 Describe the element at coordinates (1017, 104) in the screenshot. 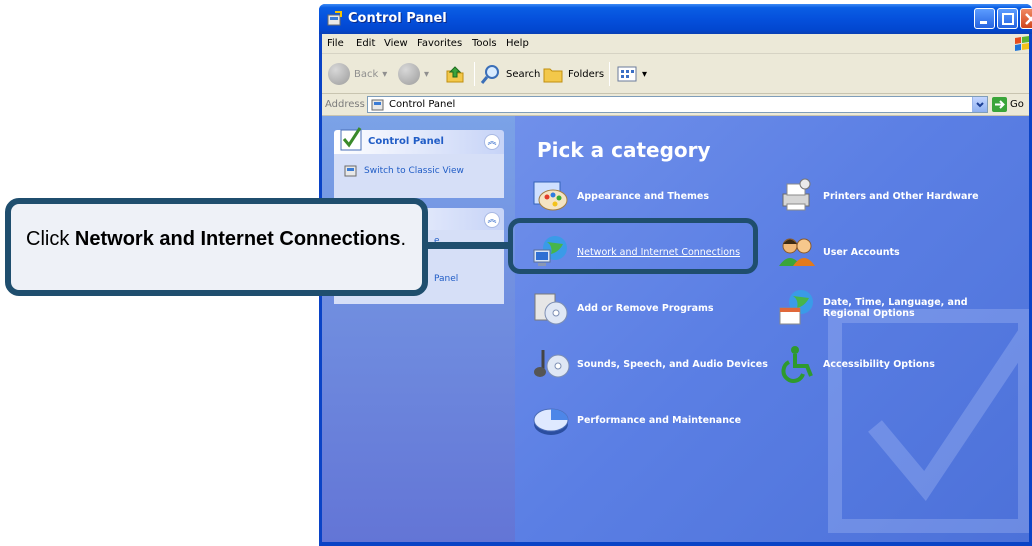

I see `go-label: Go` at that location.